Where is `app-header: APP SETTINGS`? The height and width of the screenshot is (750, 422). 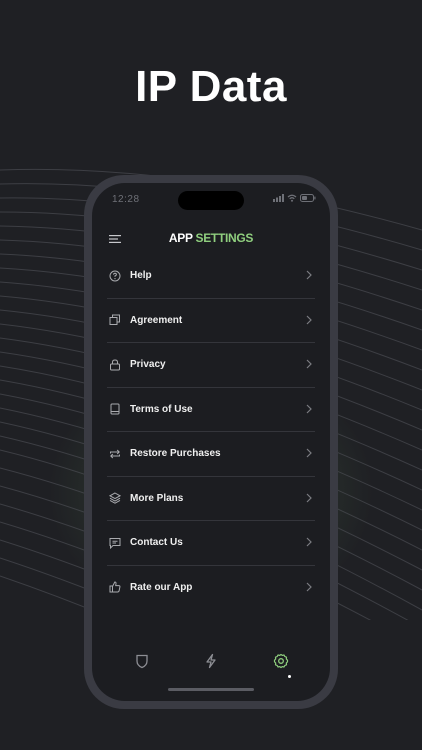 app-header: APP SETTINGS is located at coordinates (211, 239).